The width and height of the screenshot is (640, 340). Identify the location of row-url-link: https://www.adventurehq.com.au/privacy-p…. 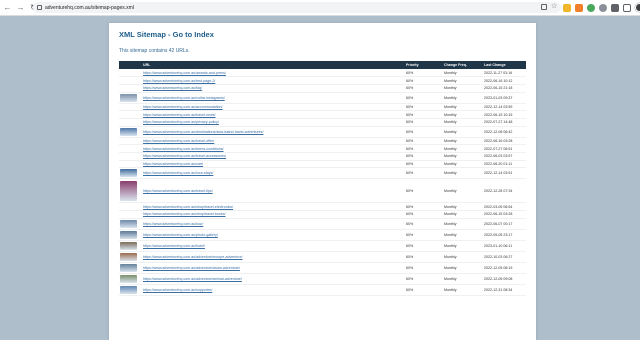
(272, 122).